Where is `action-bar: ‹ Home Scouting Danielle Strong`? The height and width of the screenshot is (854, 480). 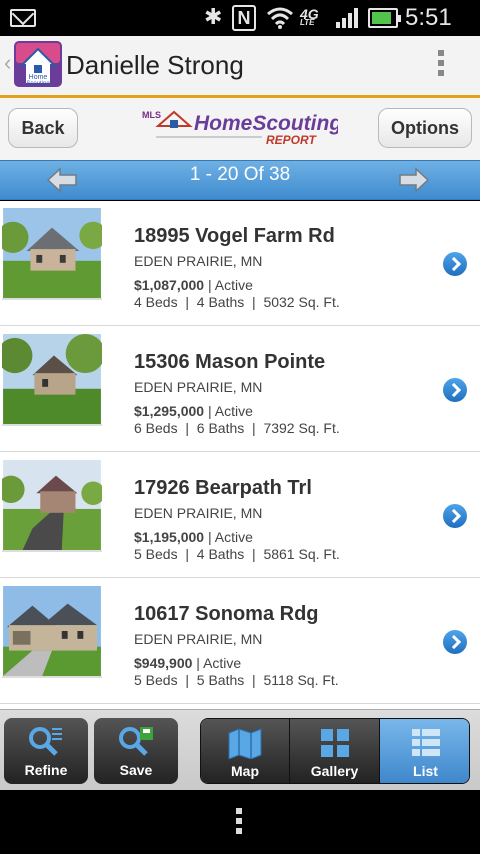 action-bar: ‹ Home Scouting Danielle Strong is located at coordinates (240, 67).